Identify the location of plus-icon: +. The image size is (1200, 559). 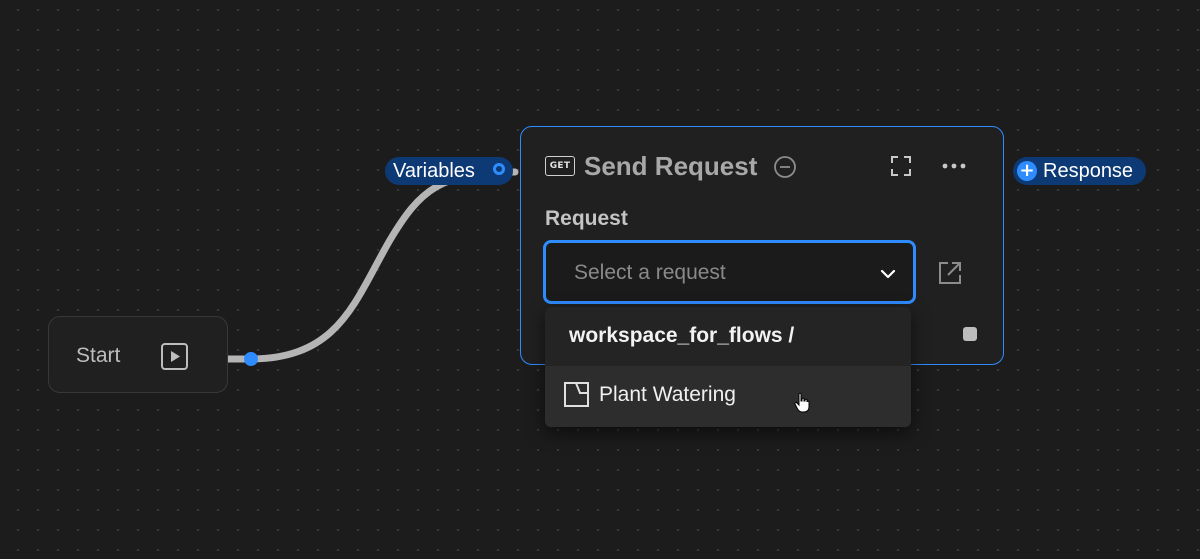
(1027, 171).